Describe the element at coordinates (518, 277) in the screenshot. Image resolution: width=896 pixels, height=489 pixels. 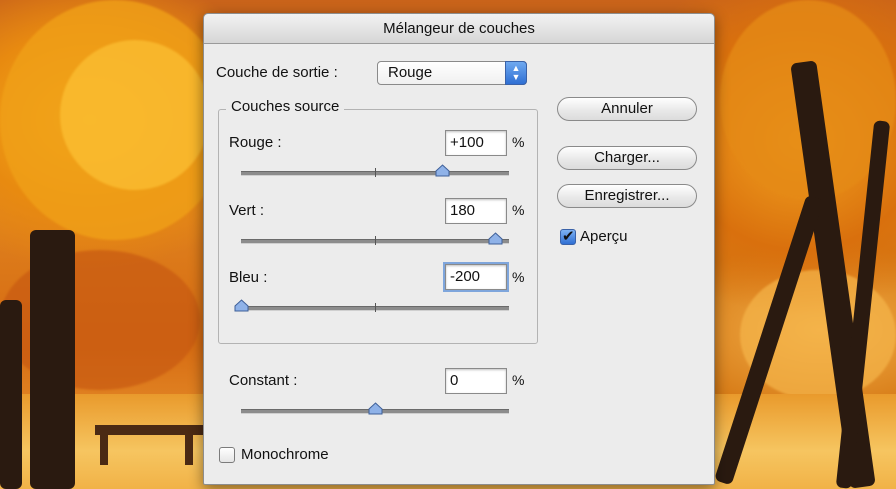
I see `source-blue-unit: %` at that location.